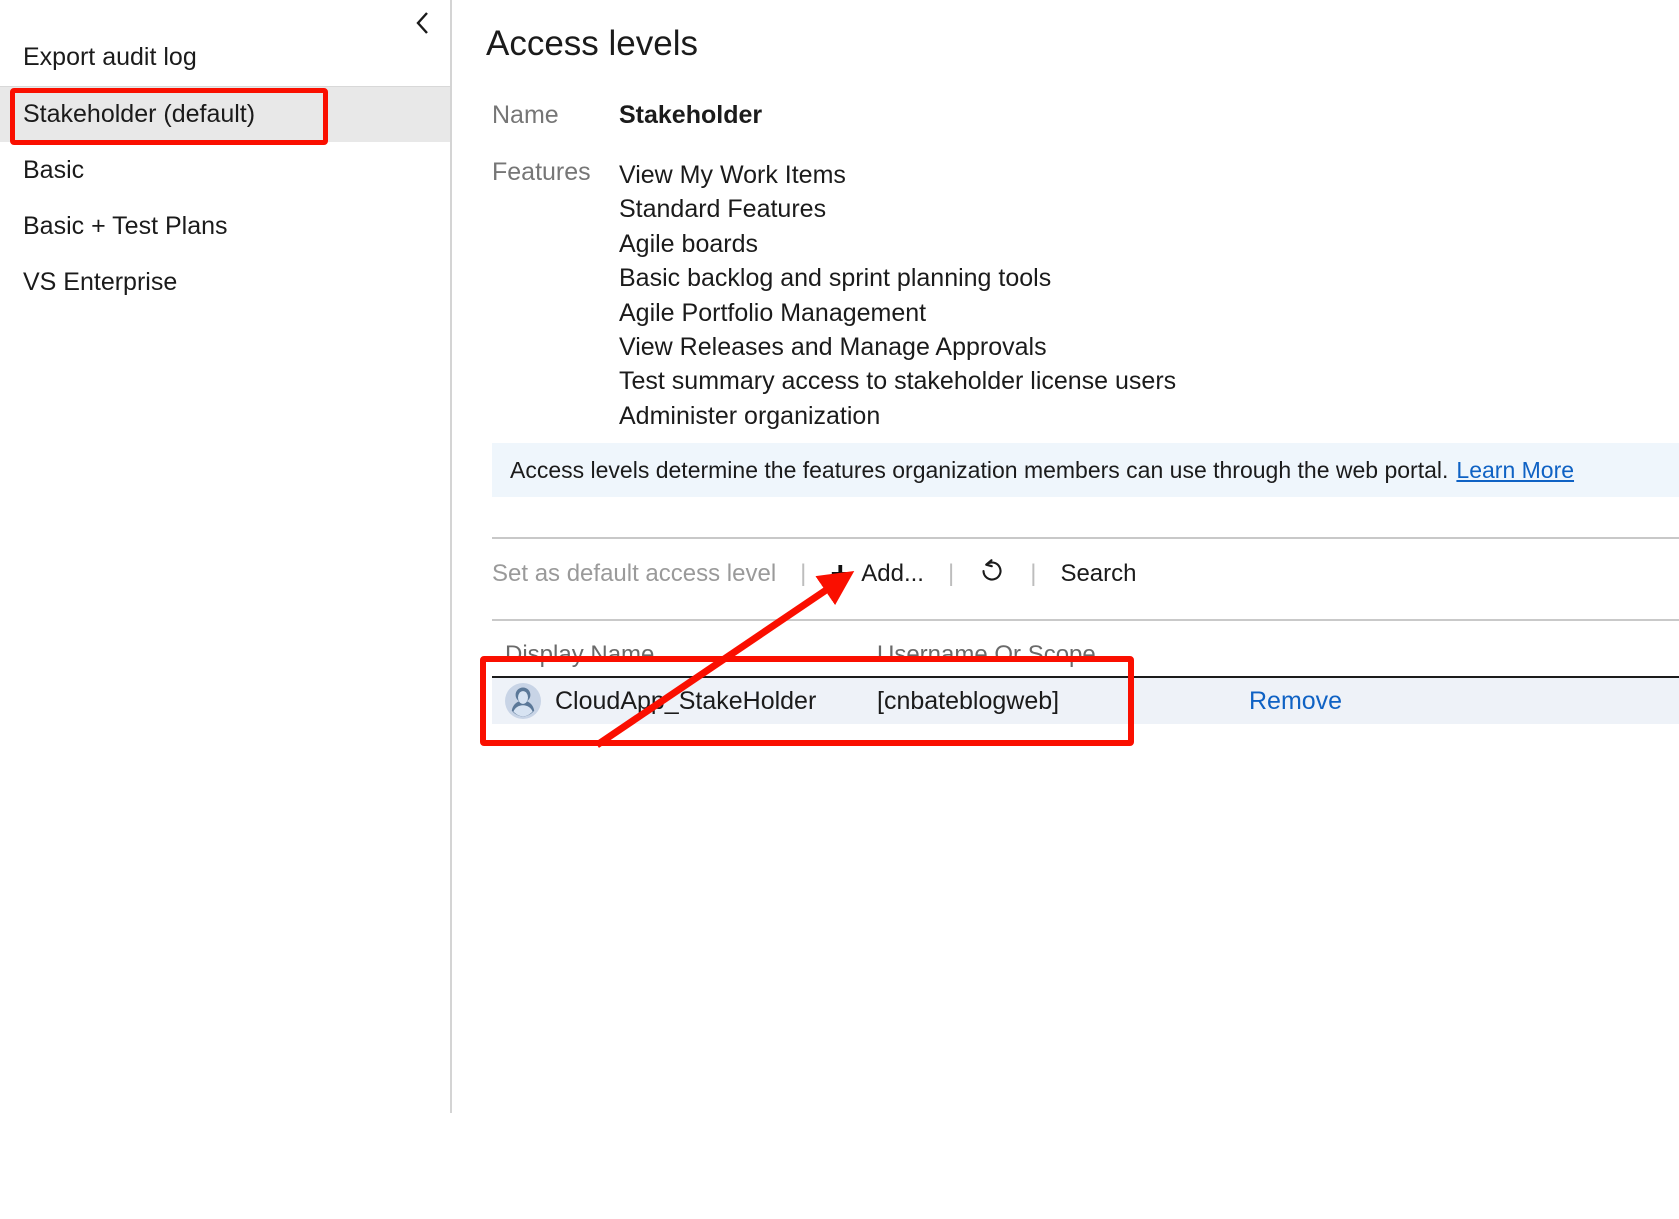 Image resolution: width=1679 pixels, height=1219 pixels. Describe the element at coordinates (1085, 620) in the screenshot. I see `table-top-rule` at that location.